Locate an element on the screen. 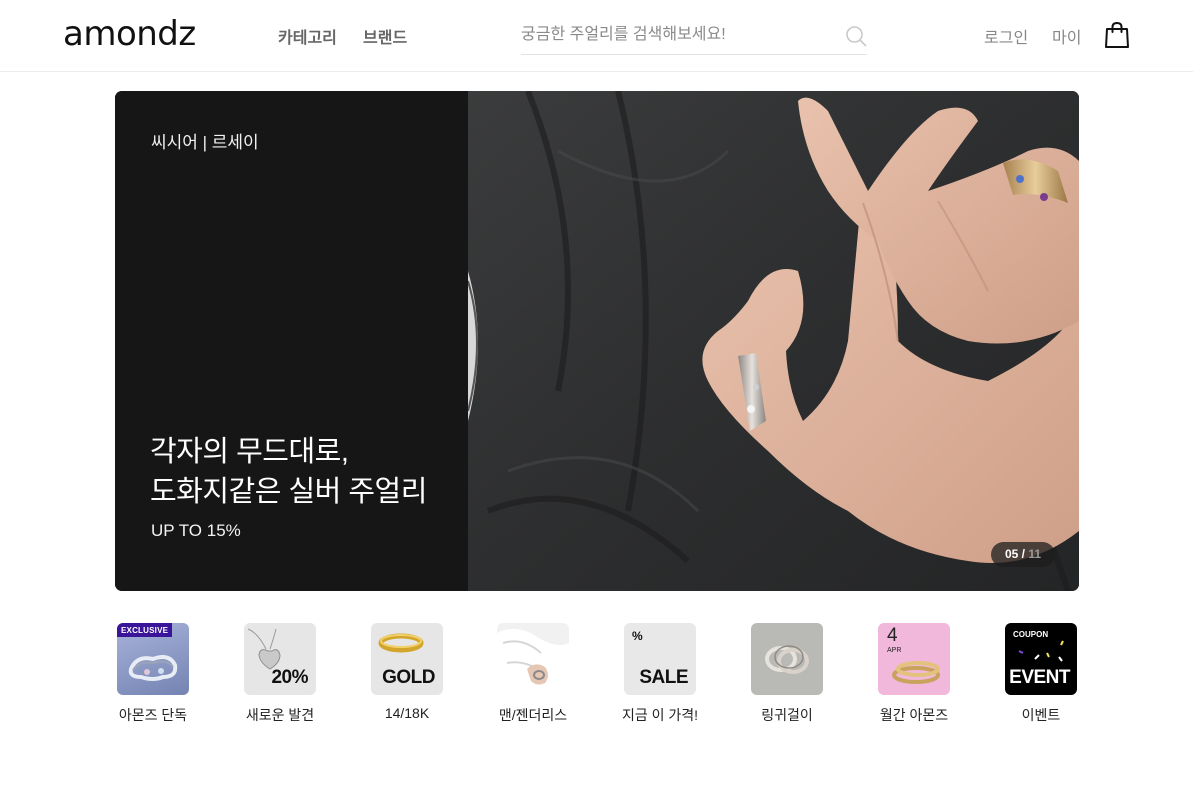 Image resolution: width=1193 pixels, height=801 pixels. sale-thumbnail: % SALE is located at coordinates (660, 659).